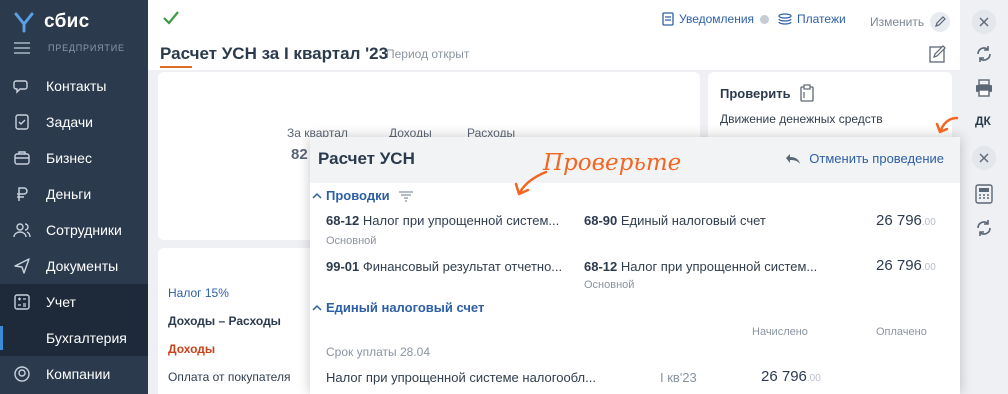 The height and width of the screenshot is (394, 1008). I want to click on business-icon, so click(22, 158).